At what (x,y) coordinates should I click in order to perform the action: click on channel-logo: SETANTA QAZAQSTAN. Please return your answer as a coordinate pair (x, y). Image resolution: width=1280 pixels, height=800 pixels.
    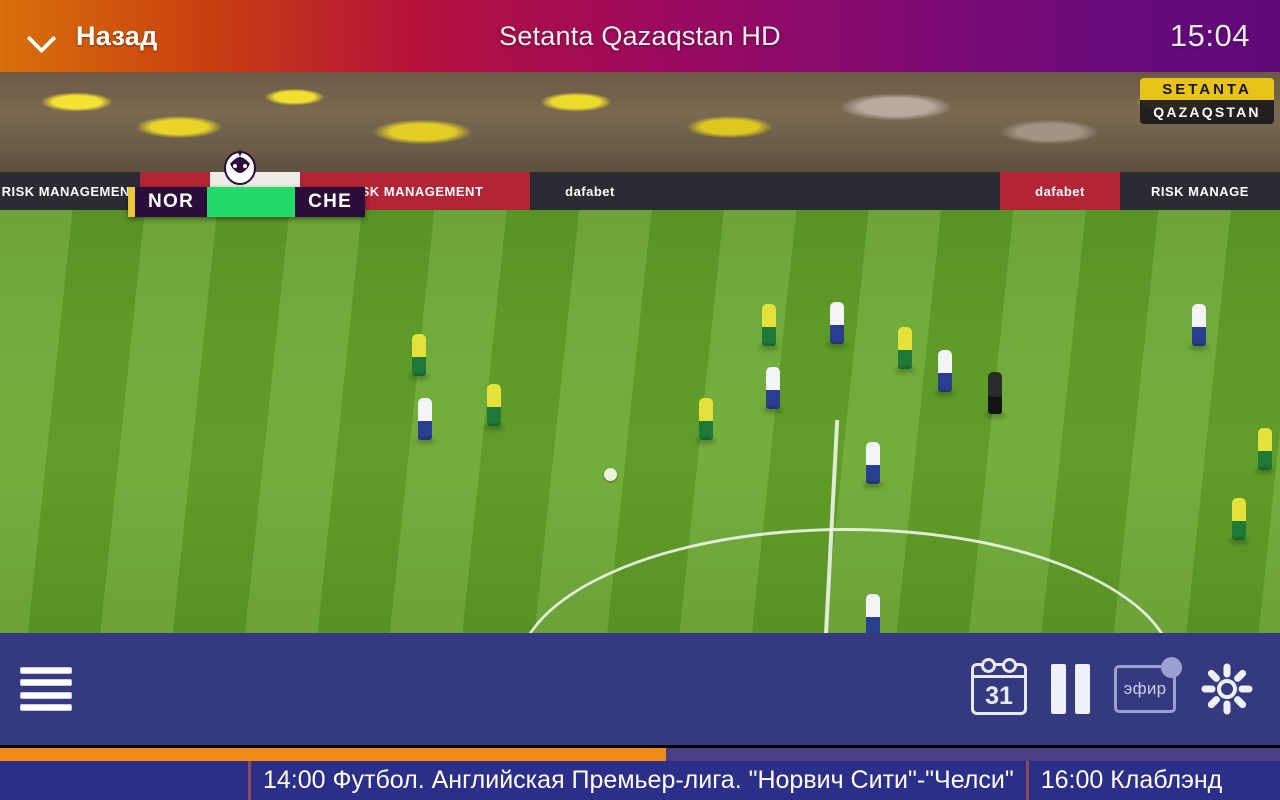
    Looking at the image, I should click on (1207, 101).